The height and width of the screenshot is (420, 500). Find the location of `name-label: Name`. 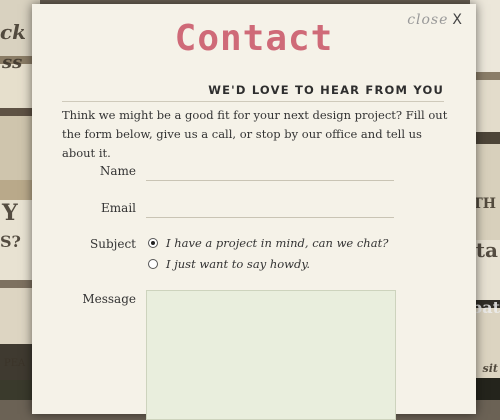

name-label: Name is located at coordinates (117, 171).